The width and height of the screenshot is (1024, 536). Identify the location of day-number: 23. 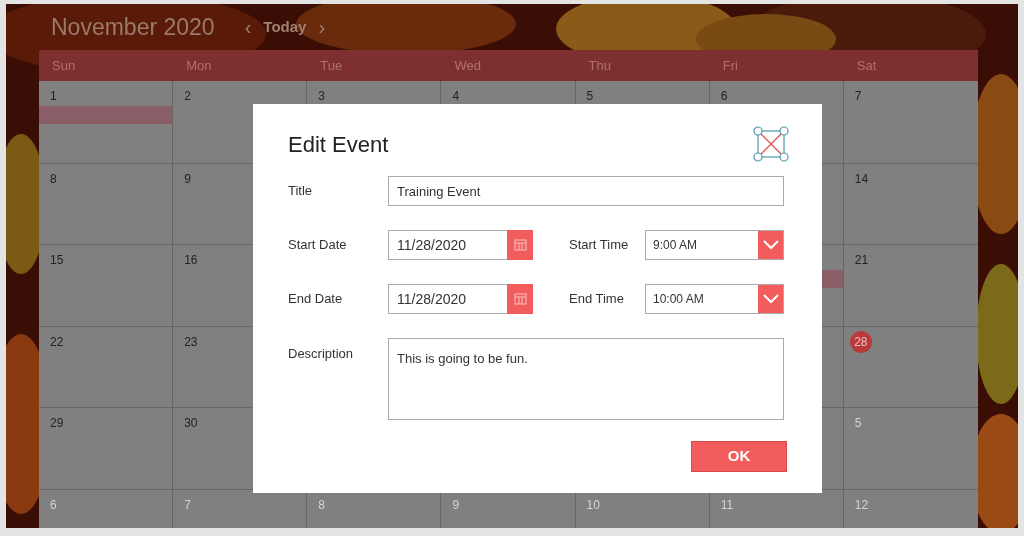
(191, 341).